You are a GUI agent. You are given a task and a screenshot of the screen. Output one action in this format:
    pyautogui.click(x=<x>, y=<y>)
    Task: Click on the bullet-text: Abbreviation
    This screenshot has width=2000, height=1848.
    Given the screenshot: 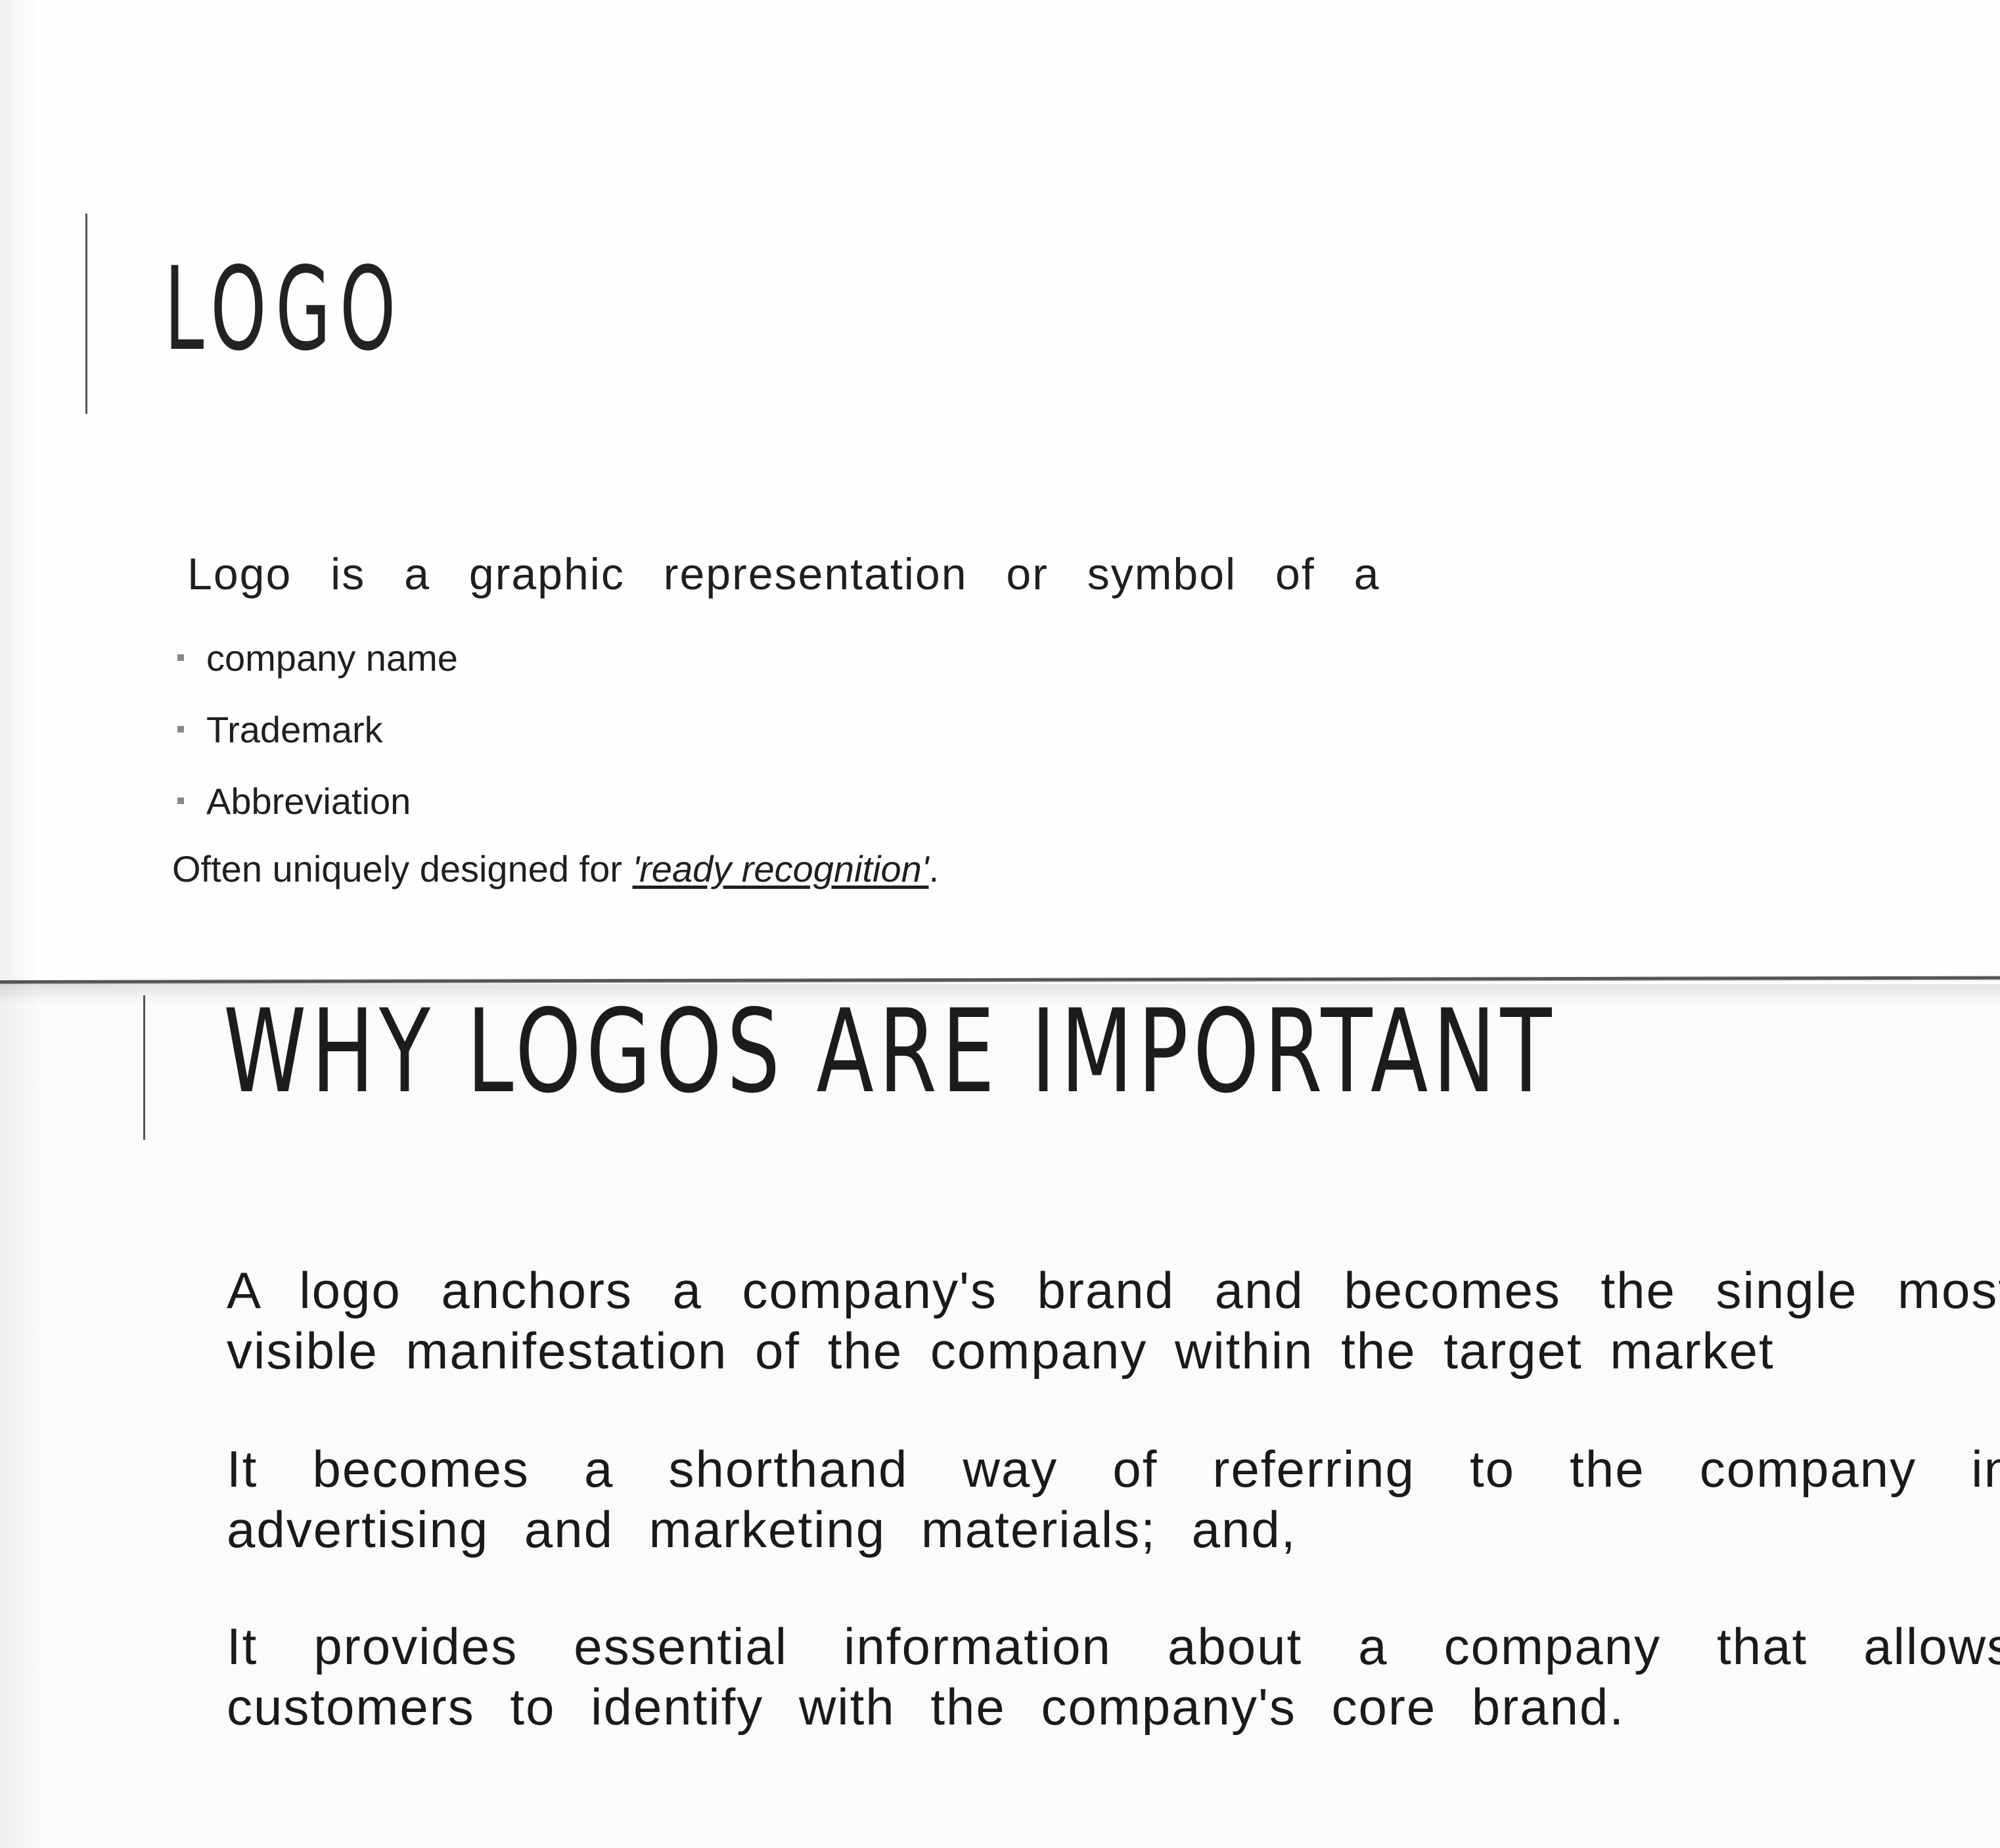 What is the action you would take?
    pyautogui.click(x=308, y=801)
    